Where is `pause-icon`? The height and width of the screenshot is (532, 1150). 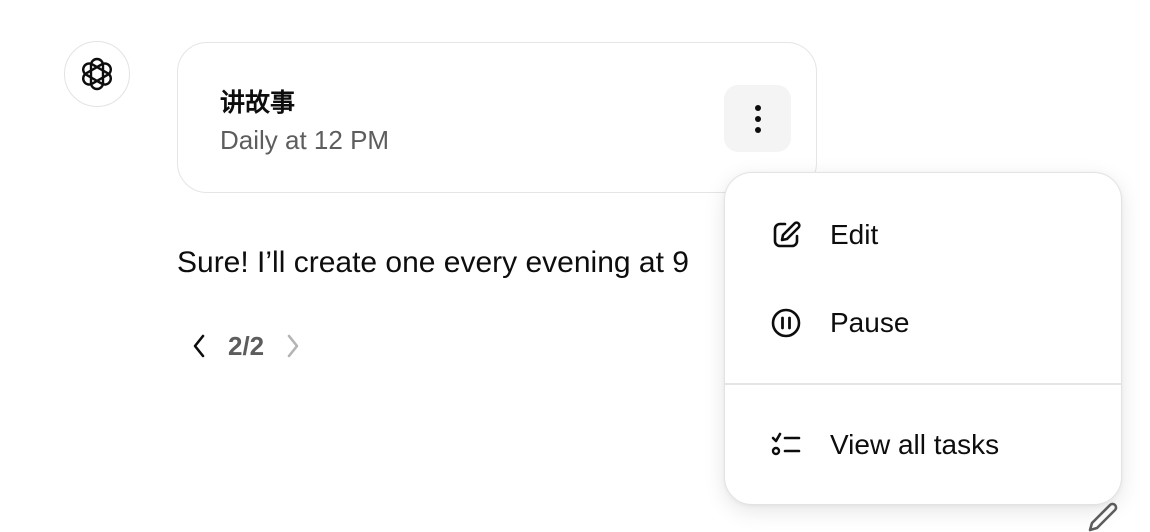 pause-icon is located at coordinates (786, 323).